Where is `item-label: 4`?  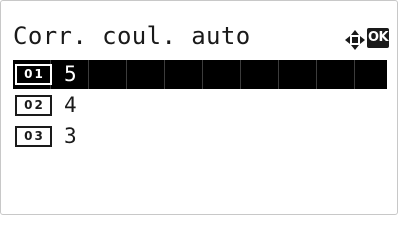
item-label: 4 is located at coordinates (70, 105).